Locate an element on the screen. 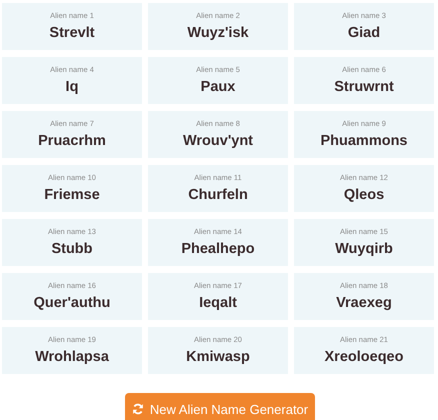 The image size is (438, 420). alien-name: Ieqalt is located at coordinates (218, 303).